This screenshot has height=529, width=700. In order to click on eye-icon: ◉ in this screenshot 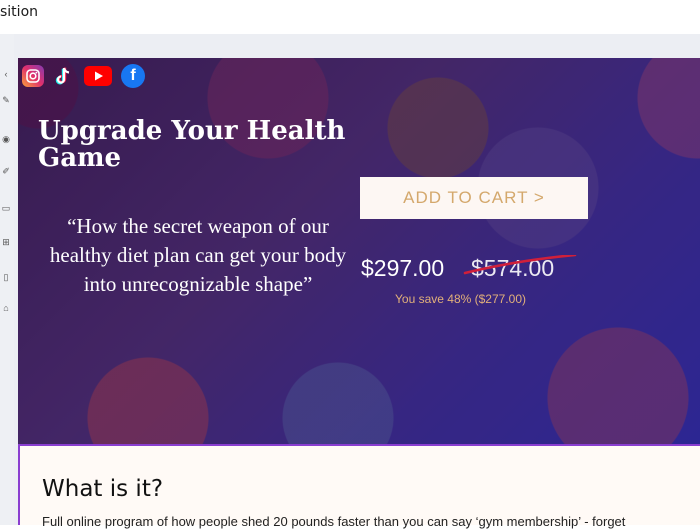, I will do `click(6, 139)`.